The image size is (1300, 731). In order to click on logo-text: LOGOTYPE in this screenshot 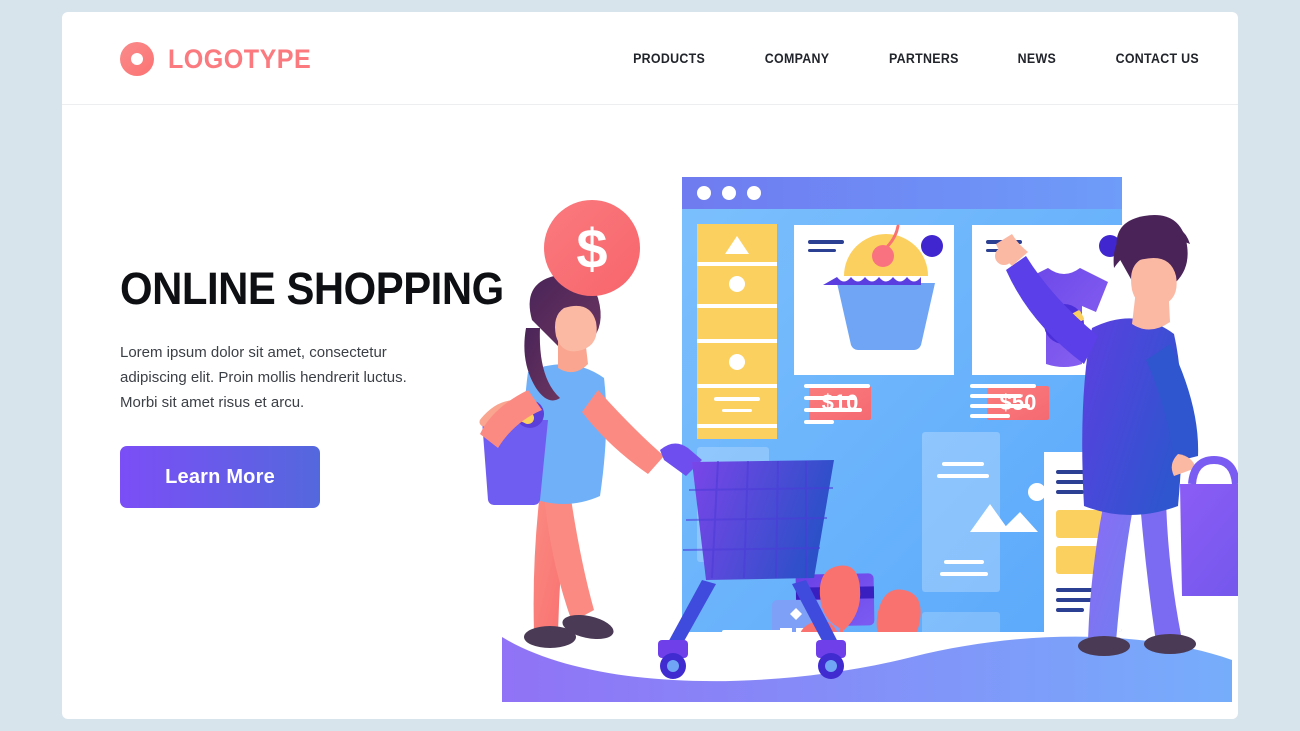, I will do `click(240, 58)`.